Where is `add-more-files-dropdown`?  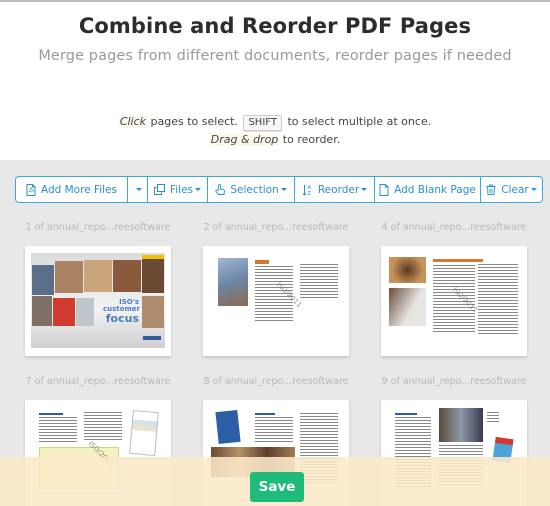
add-more-files-dropdown is located at coordinates (138, 189).